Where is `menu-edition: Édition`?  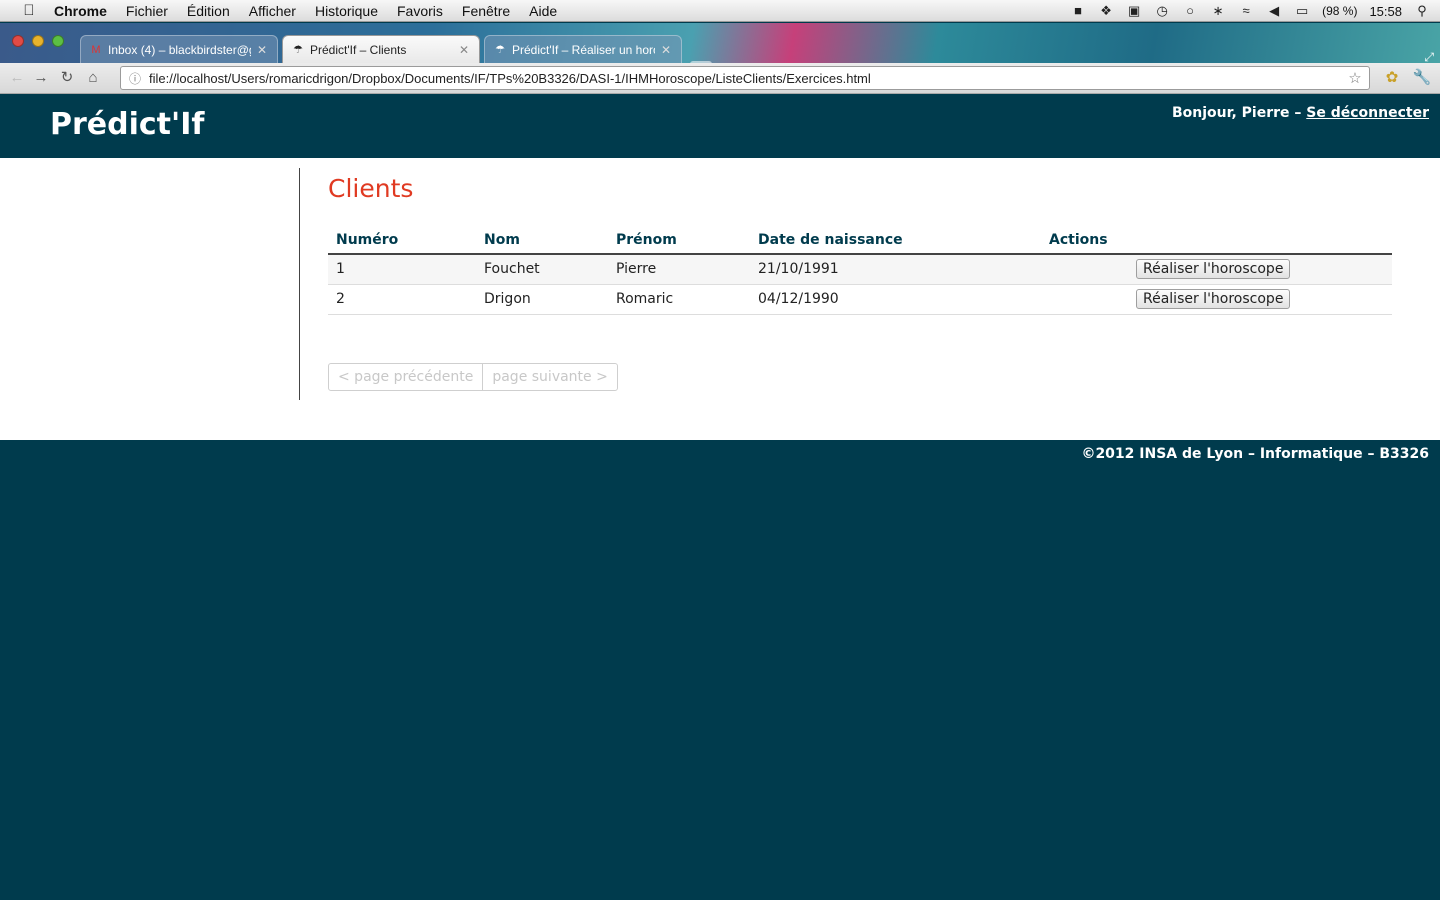
menu-edition: Édition is located at coordinates (208, 11).